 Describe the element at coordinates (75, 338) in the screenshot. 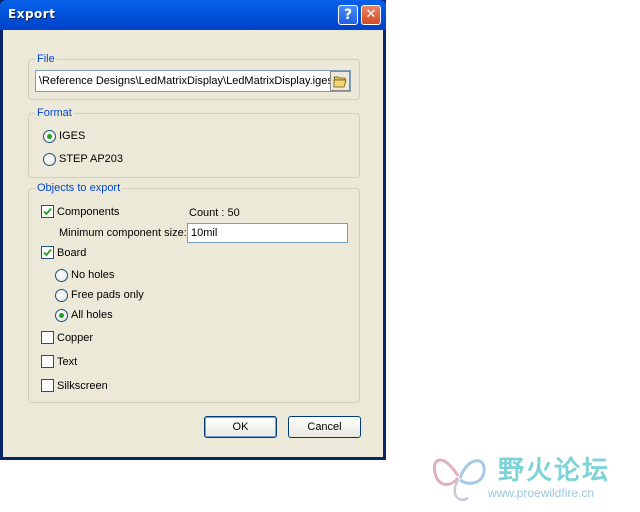

I see `copper-label: Copper` at that location.